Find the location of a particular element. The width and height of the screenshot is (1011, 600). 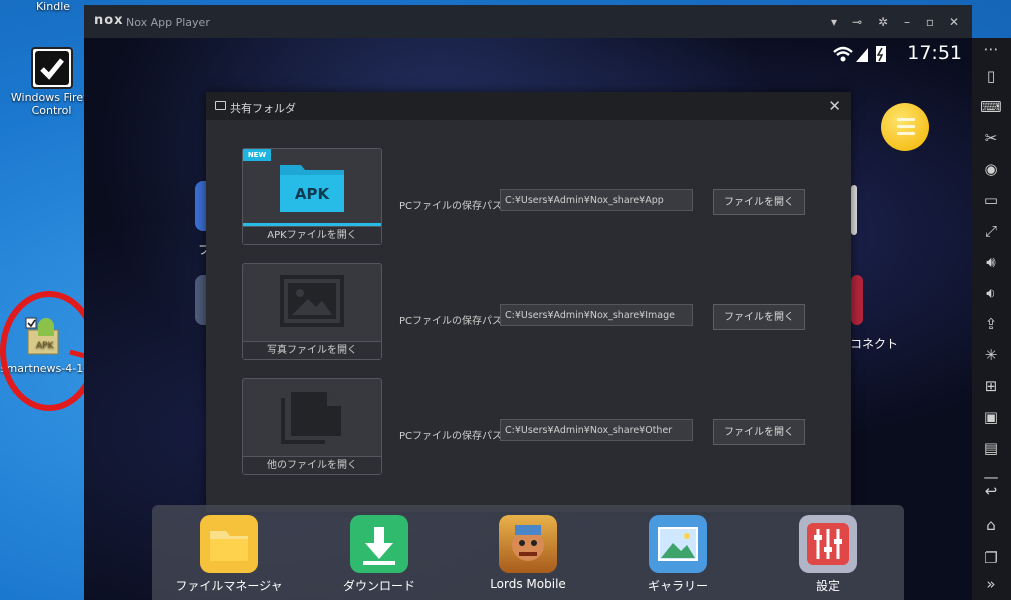

toolbox-icon: ▤ is located at coordinates (991, 448).